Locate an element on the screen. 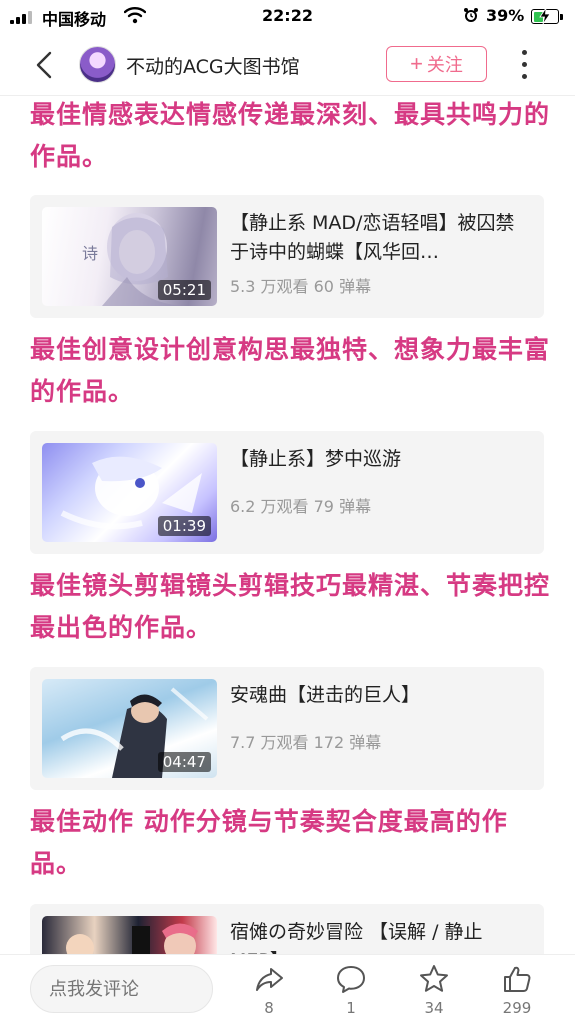 This screenshot has width=575, height=1024. speech-bubble-icon is located at coordinates (351, 979).